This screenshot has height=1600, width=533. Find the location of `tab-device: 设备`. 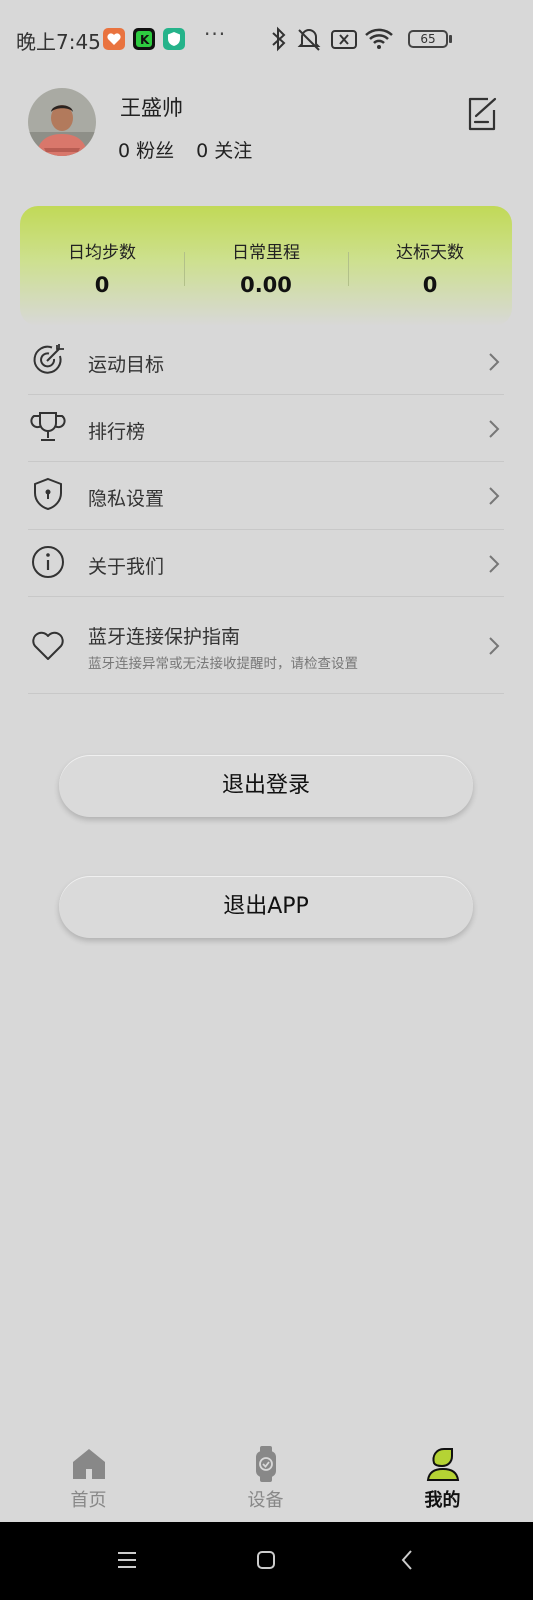

tab-device: 设备 is located at coordinates (265, 1481).